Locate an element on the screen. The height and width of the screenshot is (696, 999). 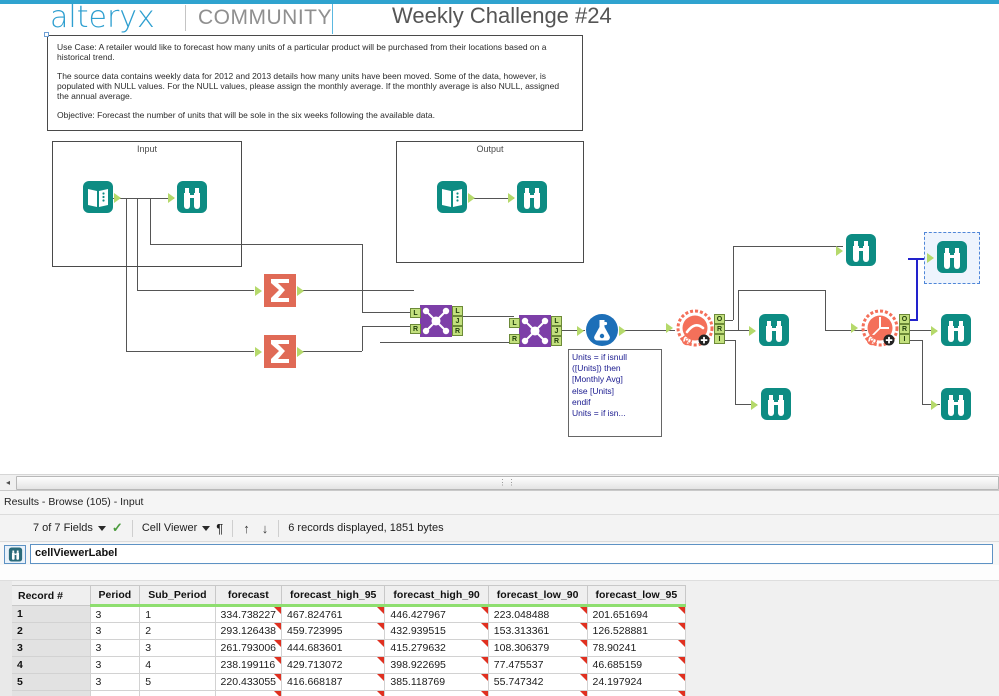
cell-record: 5 is located at coordinates (51, 682).